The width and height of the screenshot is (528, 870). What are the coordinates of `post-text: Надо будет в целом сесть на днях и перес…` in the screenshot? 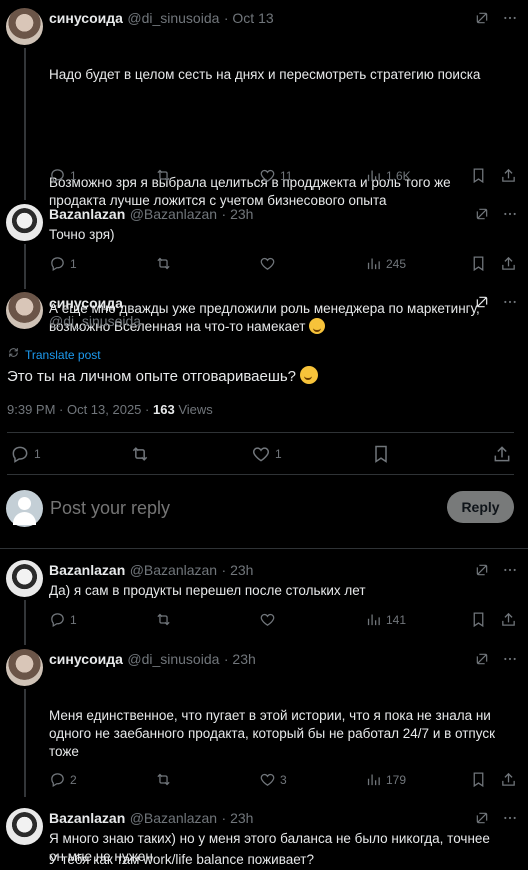 It's located at (265, 74).